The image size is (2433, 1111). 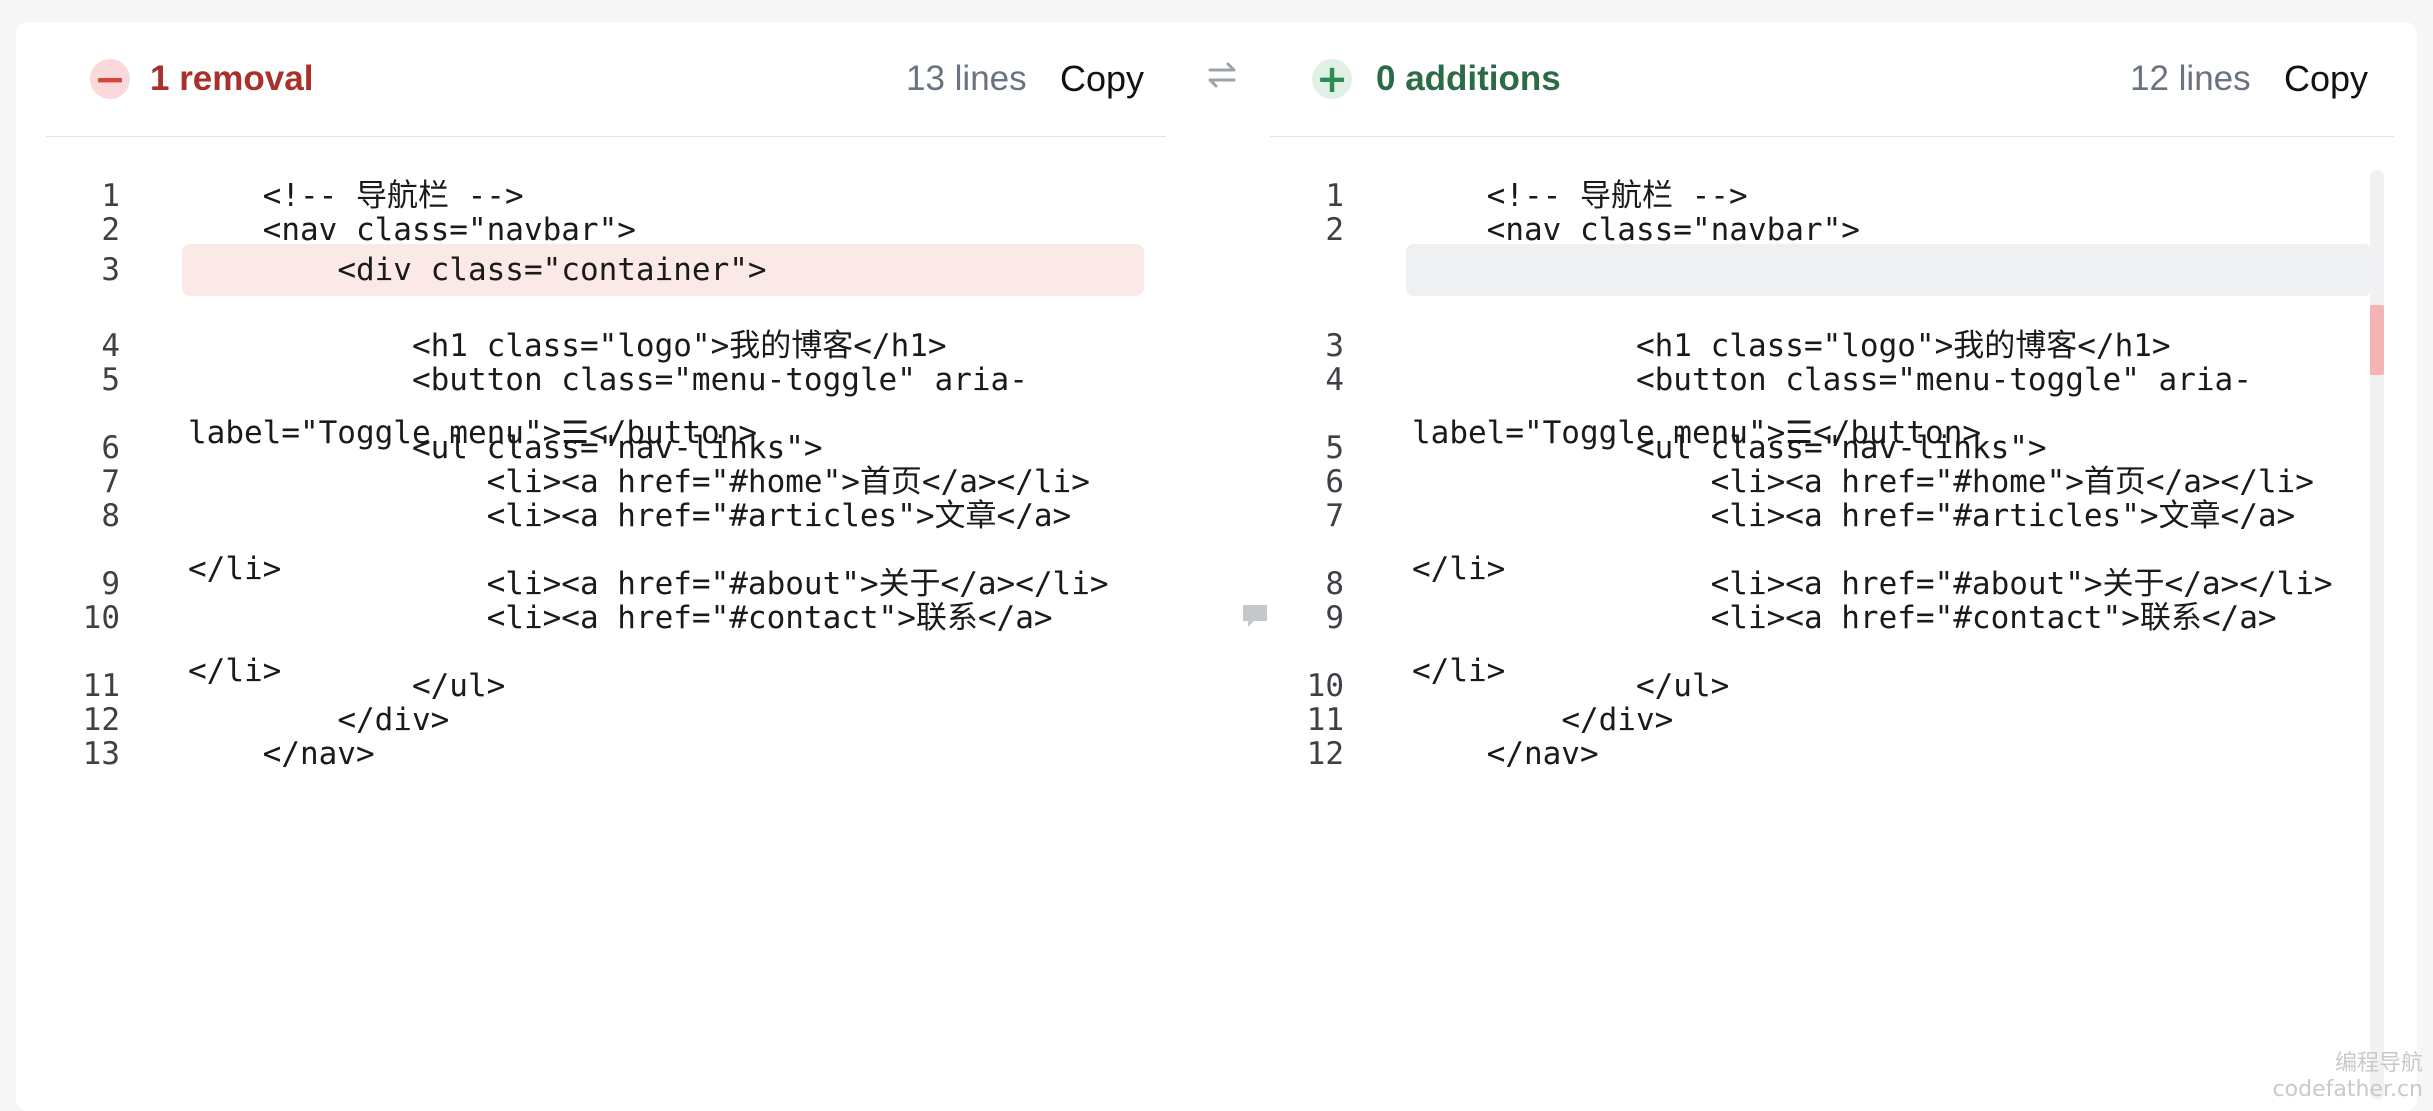 I want to click on line-number: 3, so click(x=110, y=270).